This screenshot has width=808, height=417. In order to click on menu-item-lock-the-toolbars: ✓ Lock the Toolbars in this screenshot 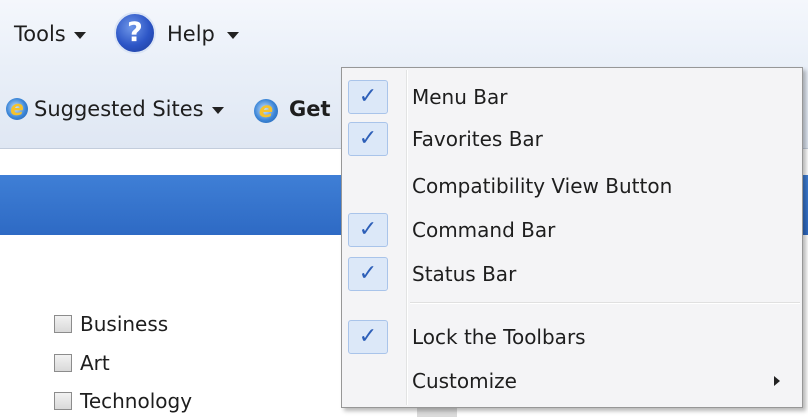, I will do `click(572, 337)`.